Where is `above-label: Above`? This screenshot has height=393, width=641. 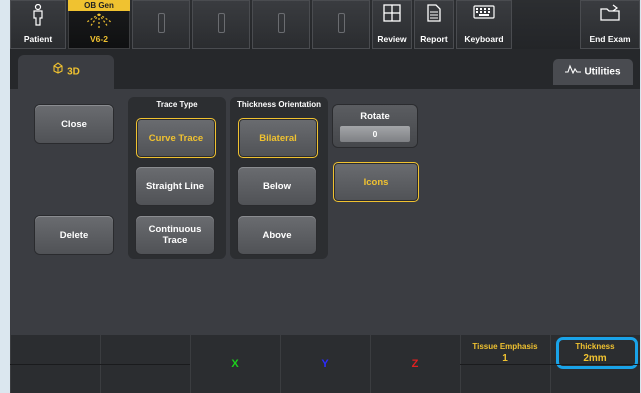 above-label: Above is located at coordinates (277, 235).